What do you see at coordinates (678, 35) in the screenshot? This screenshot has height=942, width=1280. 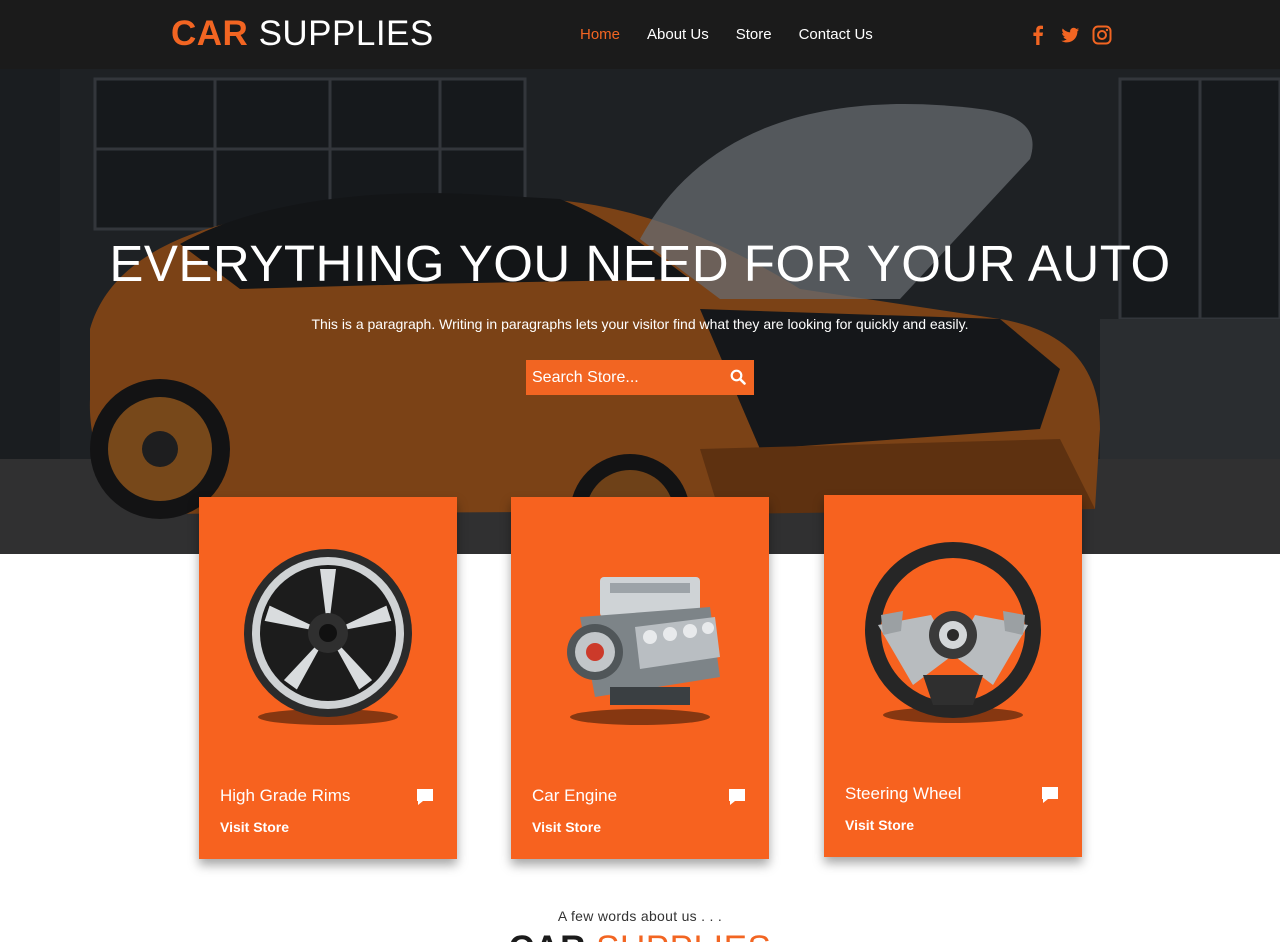 I see `nav-about-us: About Us` at bounding box center [678, 35].